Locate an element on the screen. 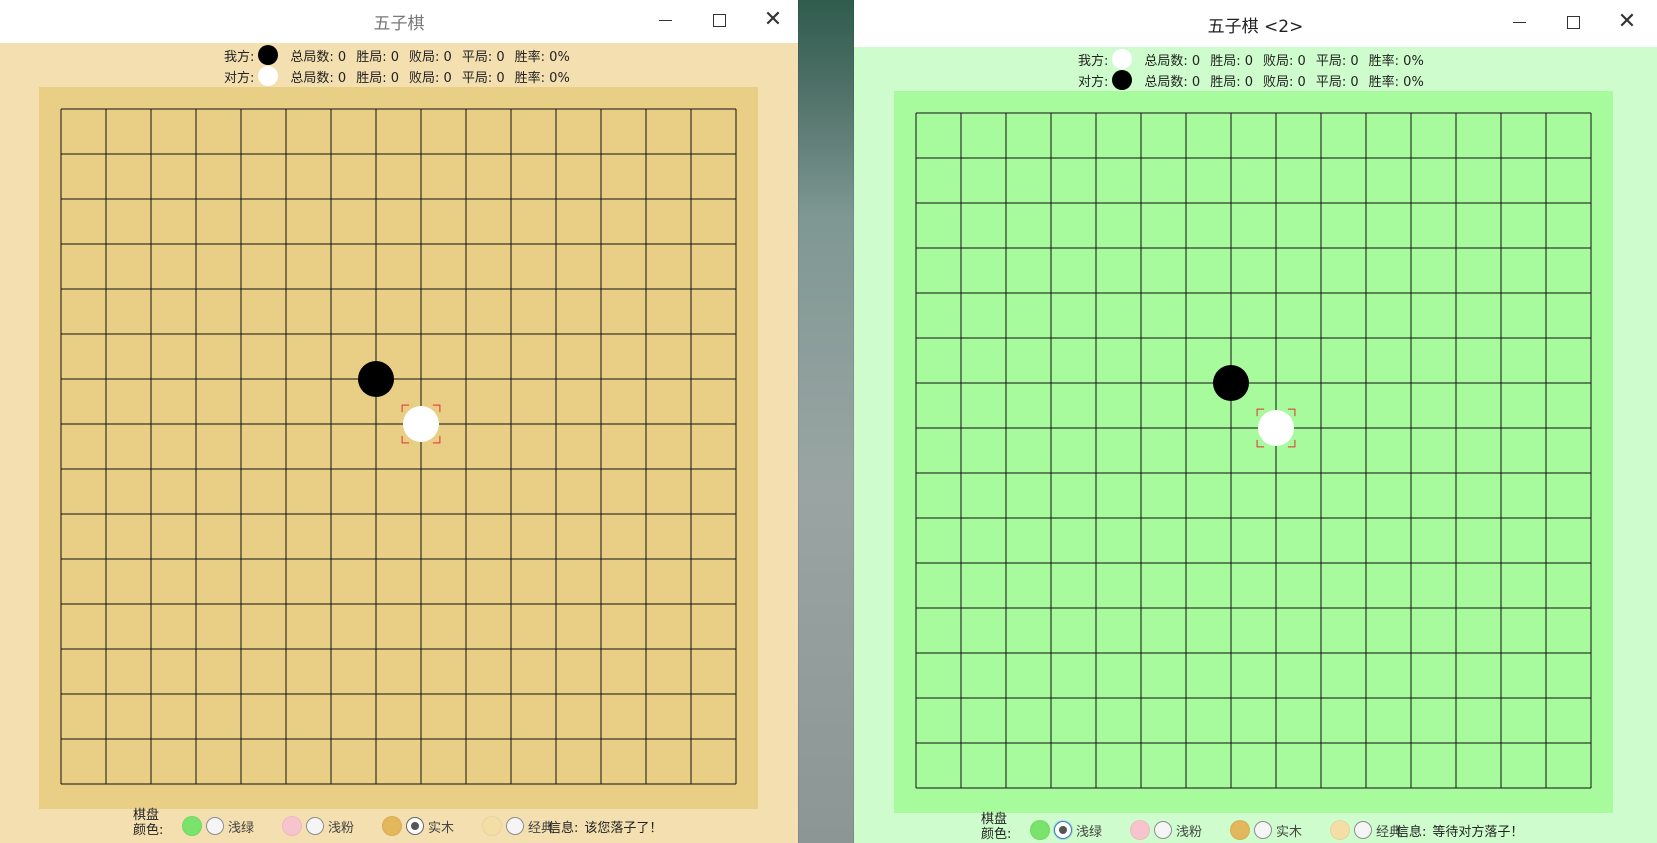  desktop-background-strip is located at coordinates (826, 421).